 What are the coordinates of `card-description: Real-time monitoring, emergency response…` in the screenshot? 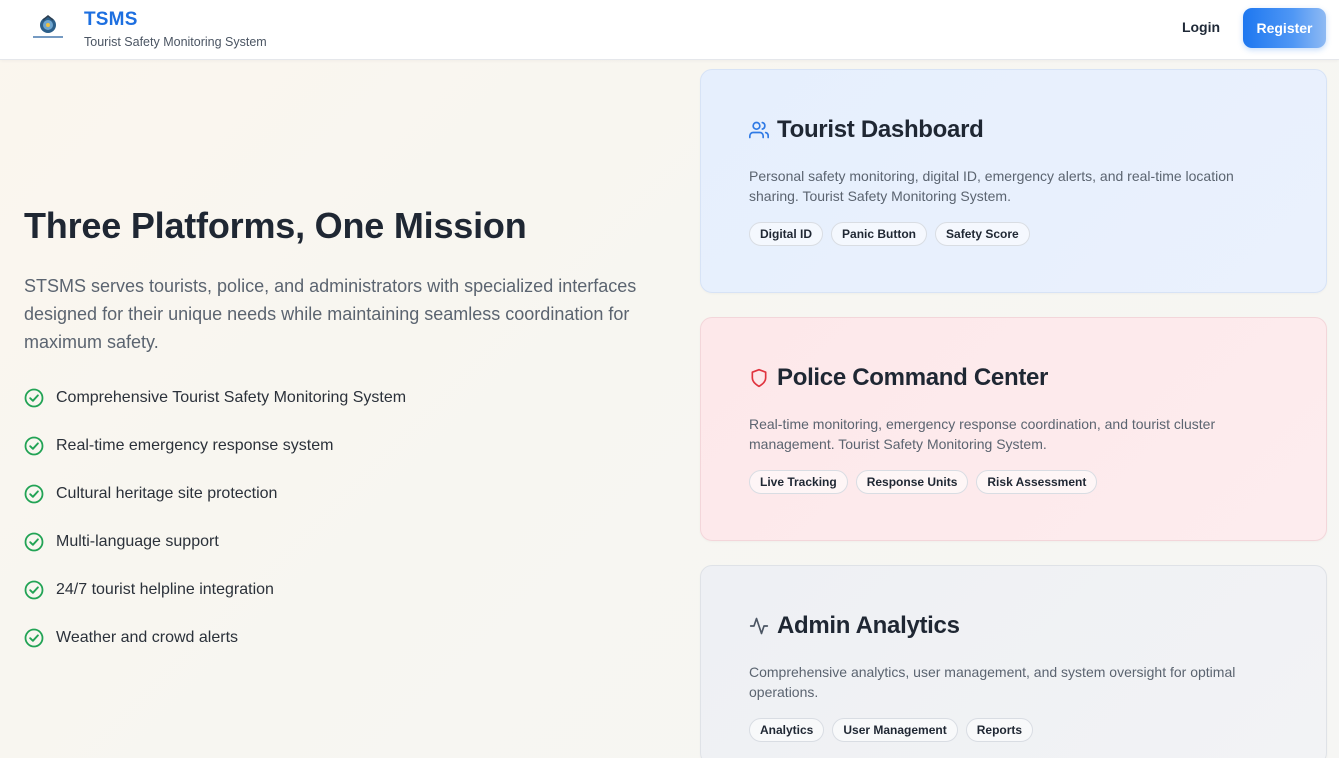 It's located at (982, 434).